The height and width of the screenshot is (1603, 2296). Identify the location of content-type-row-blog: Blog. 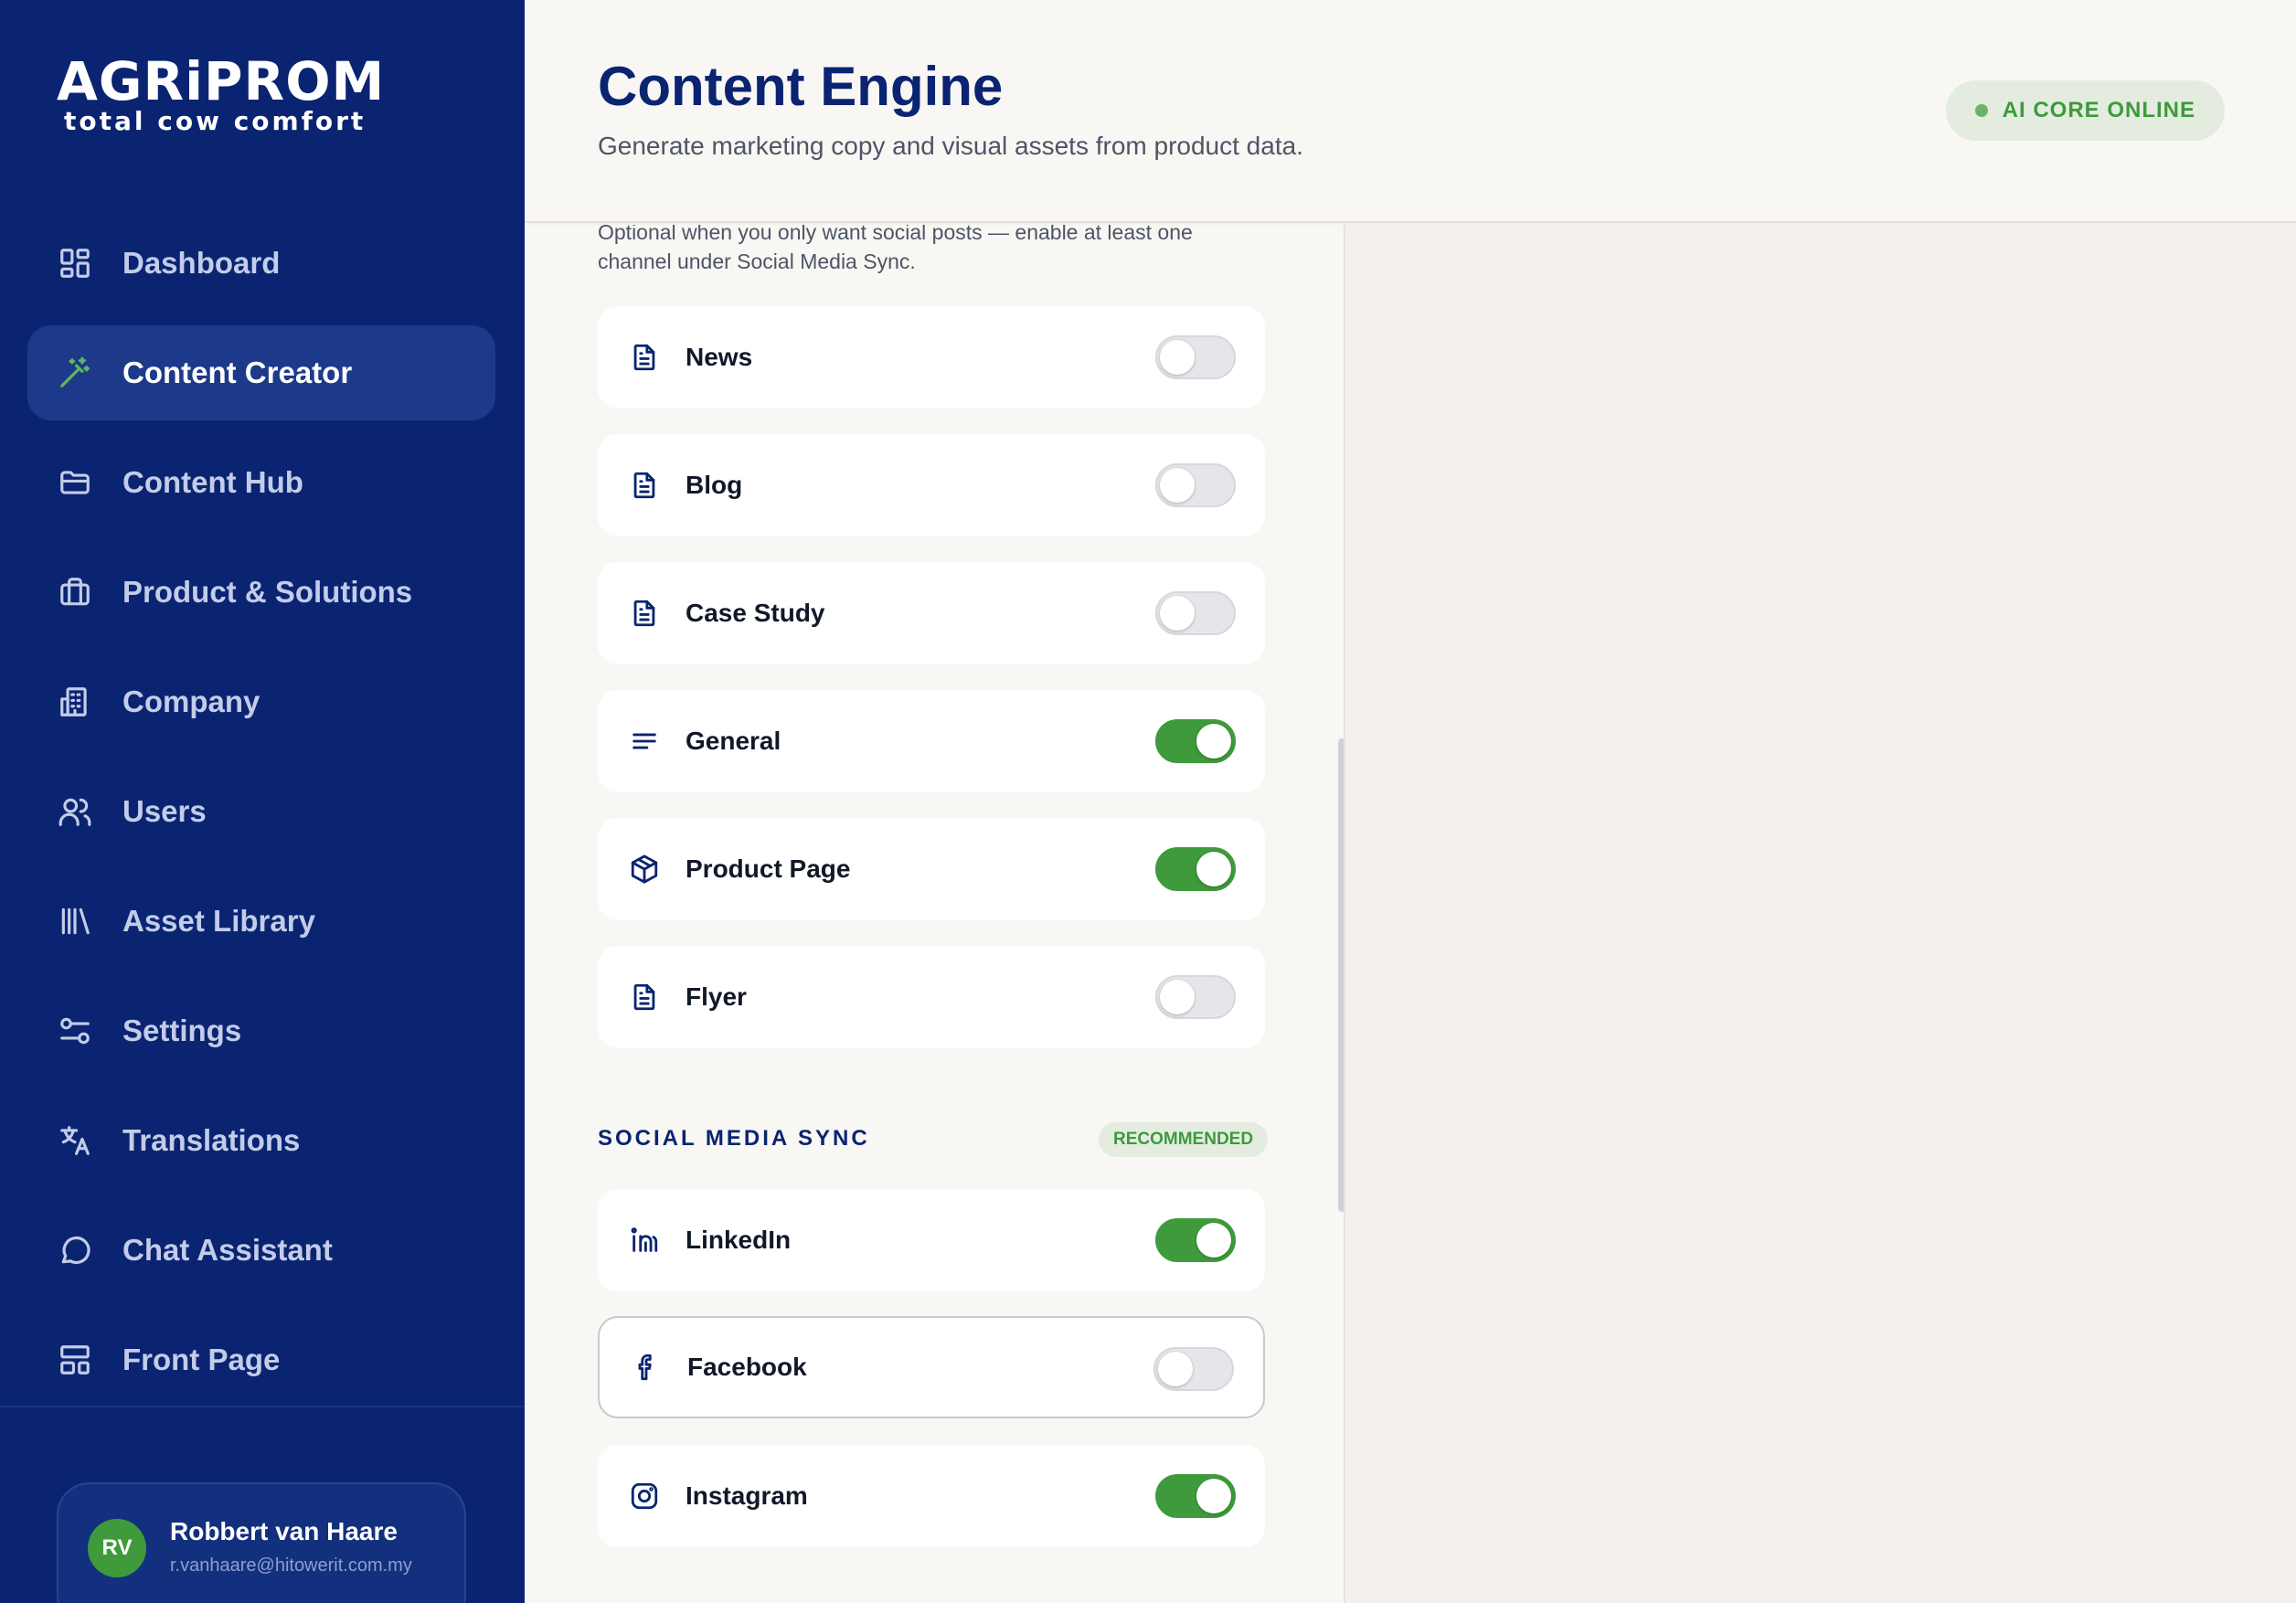
(931, 485).